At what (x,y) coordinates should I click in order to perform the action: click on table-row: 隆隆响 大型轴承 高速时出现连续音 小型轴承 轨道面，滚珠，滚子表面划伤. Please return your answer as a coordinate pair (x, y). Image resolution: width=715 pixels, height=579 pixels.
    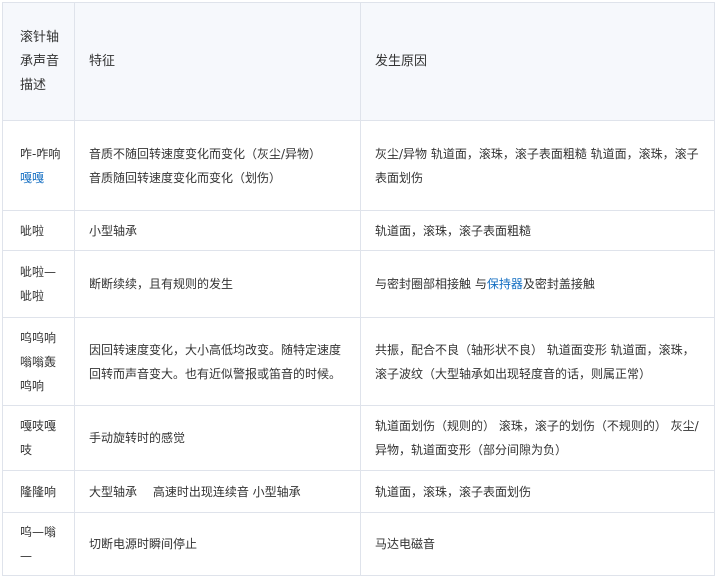
    Looking at the image, I should click on (358, 491).